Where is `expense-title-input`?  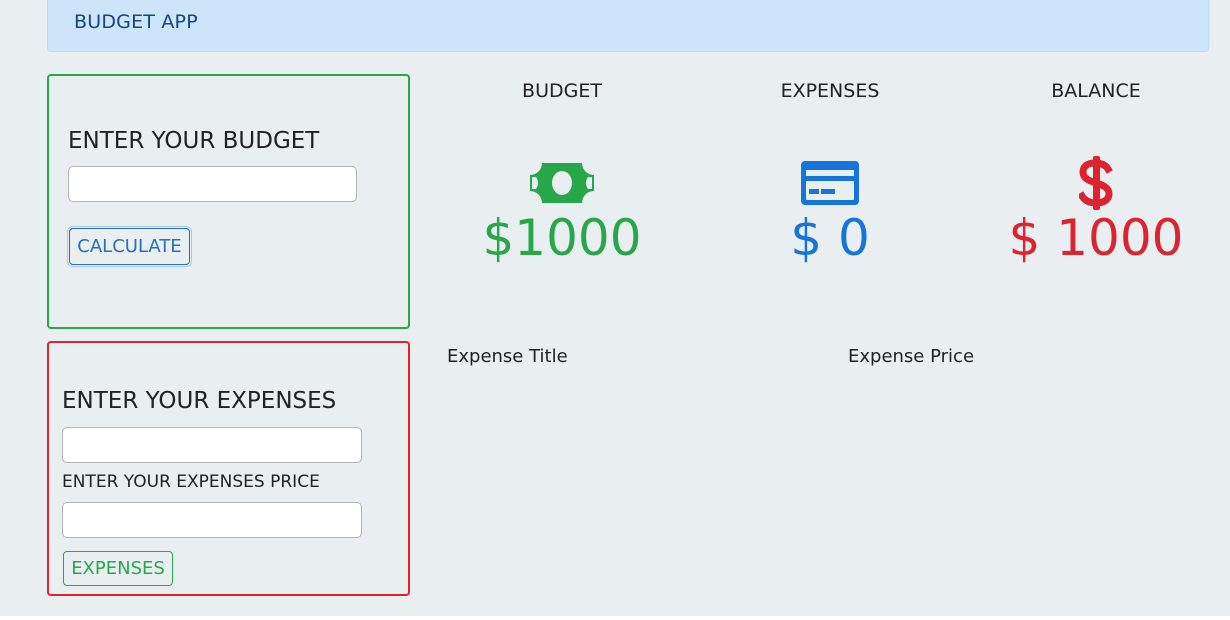
expense-title-input is located at coordinates (212, 445).